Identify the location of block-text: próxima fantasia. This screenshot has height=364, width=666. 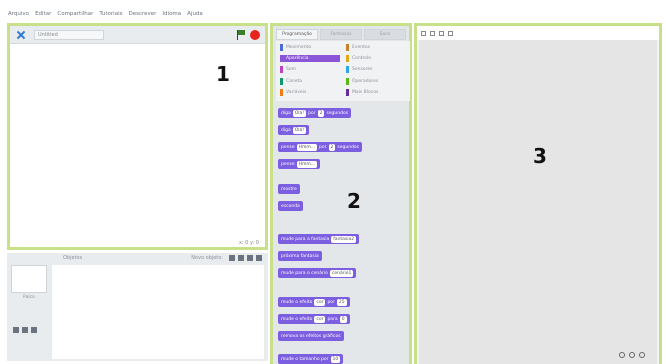
(300, 256).